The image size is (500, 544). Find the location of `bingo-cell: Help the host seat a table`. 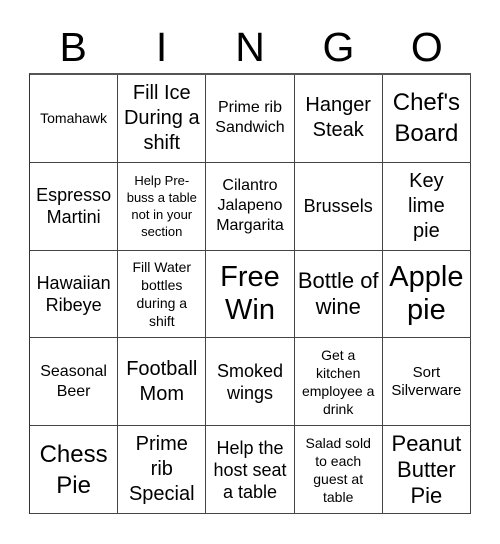

bingo-cell: Help the host seat a table is located at coordinates (250, 470).